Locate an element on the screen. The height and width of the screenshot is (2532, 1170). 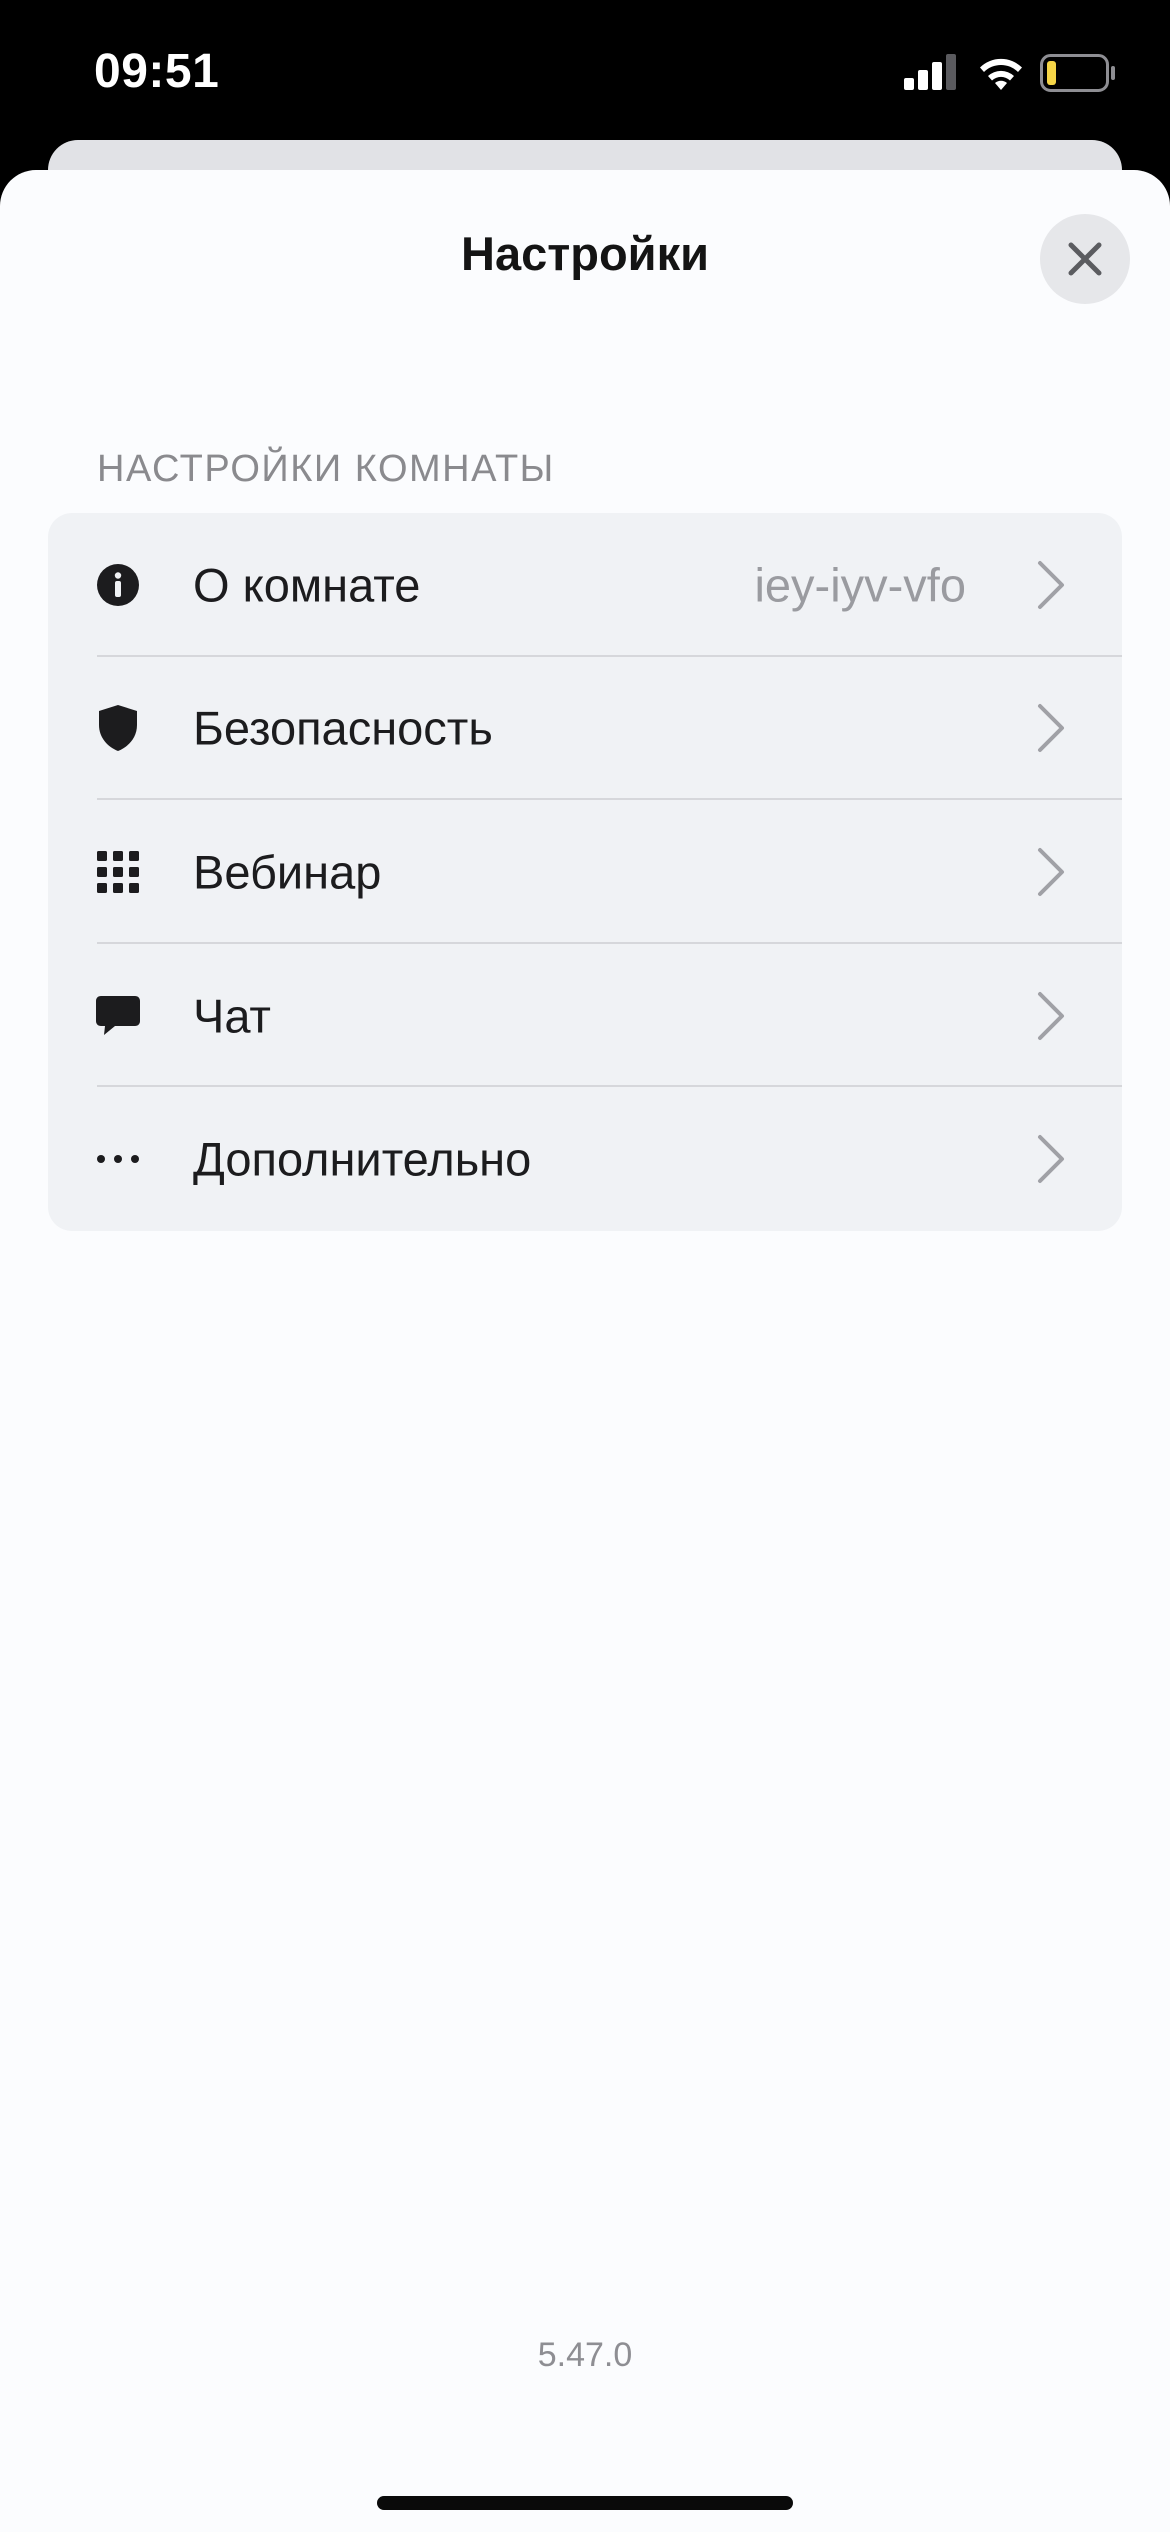
settings-row-label: Вебинар is located at coordinates (287, 872).